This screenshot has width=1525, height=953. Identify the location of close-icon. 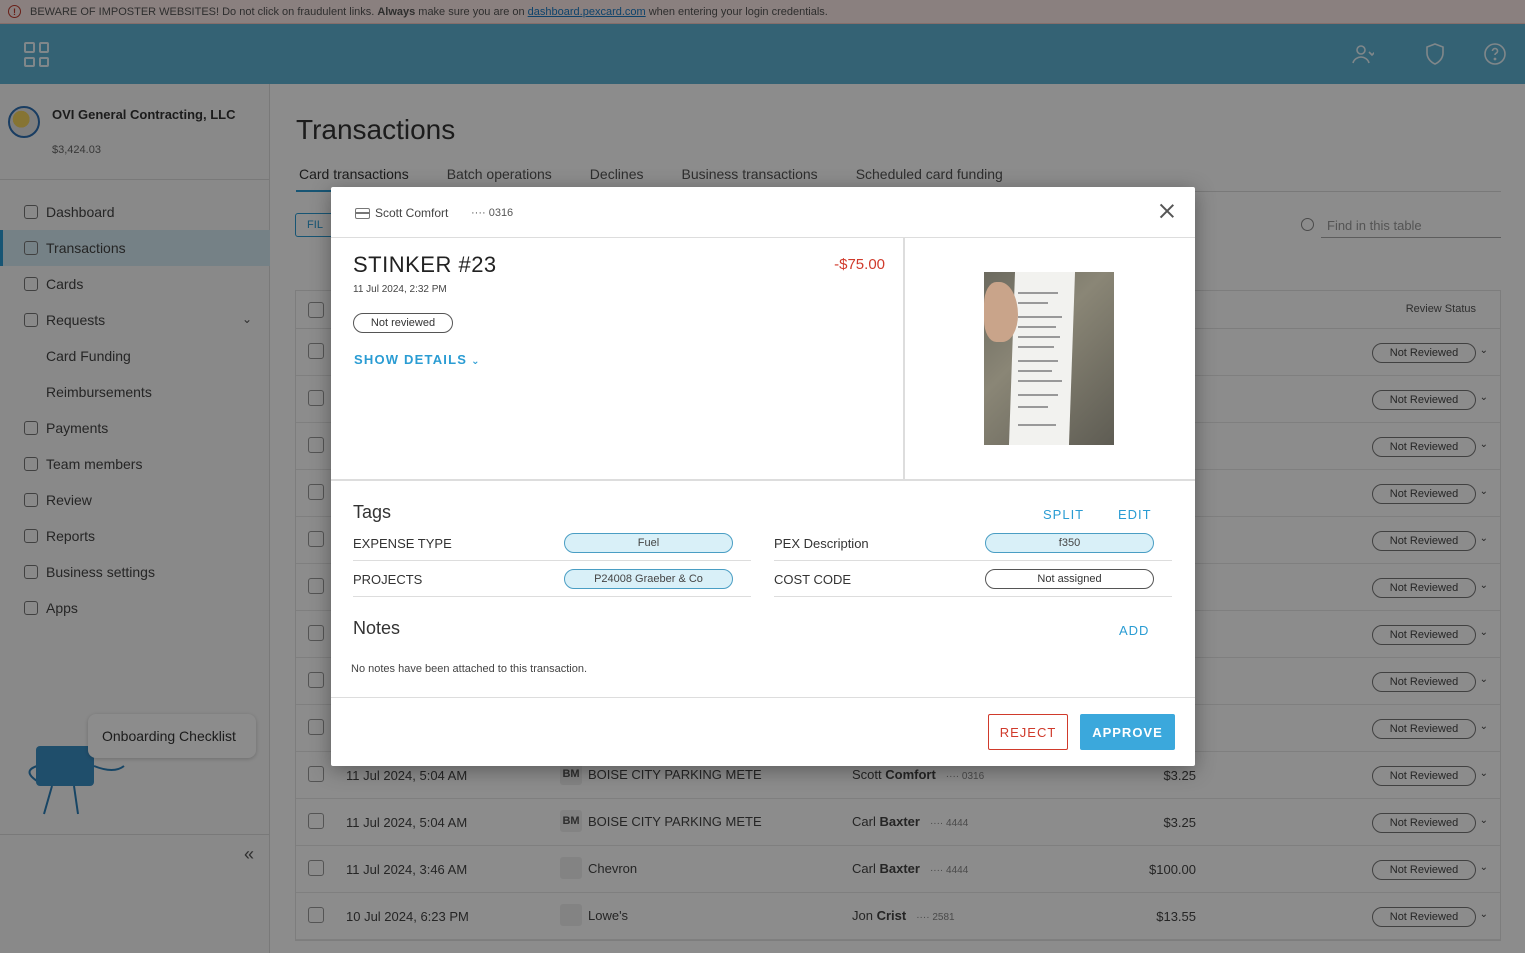
(1167, 211).